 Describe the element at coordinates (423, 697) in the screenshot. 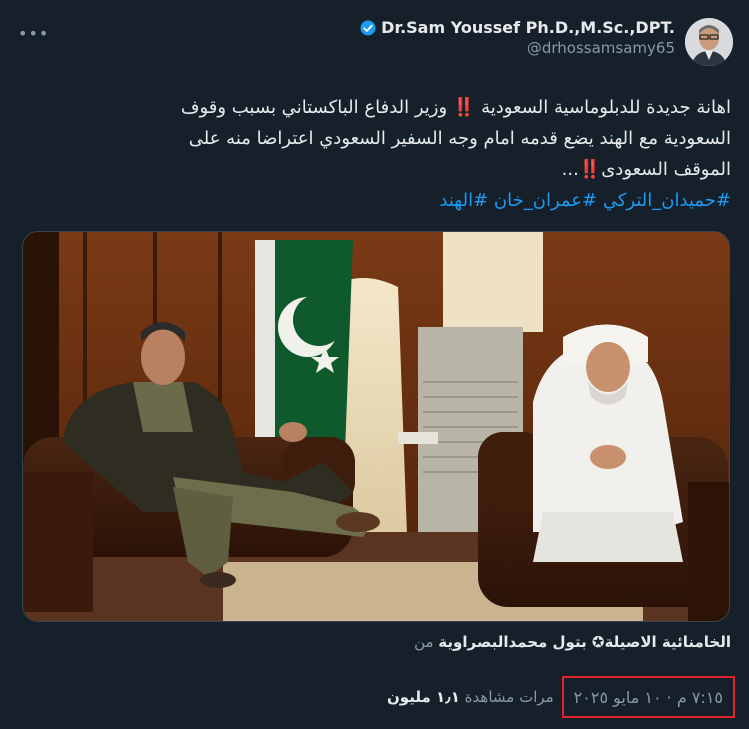

I see `view-count-value: ١٫١ مليون` at that location.